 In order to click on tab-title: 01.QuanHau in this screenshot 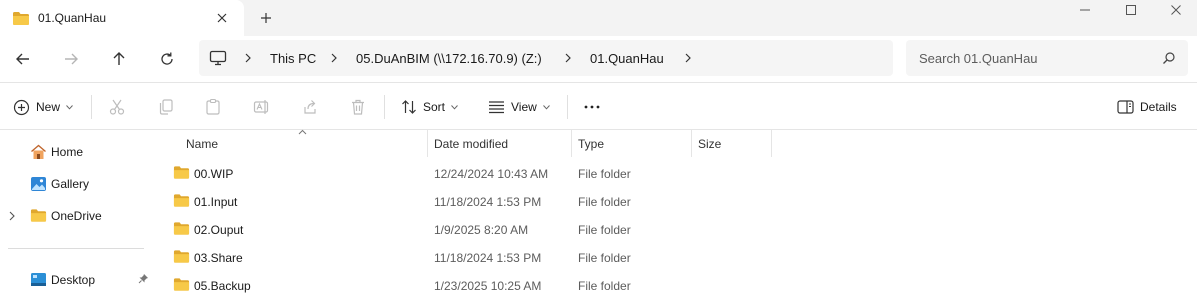, I will do `click(72, 18)`.